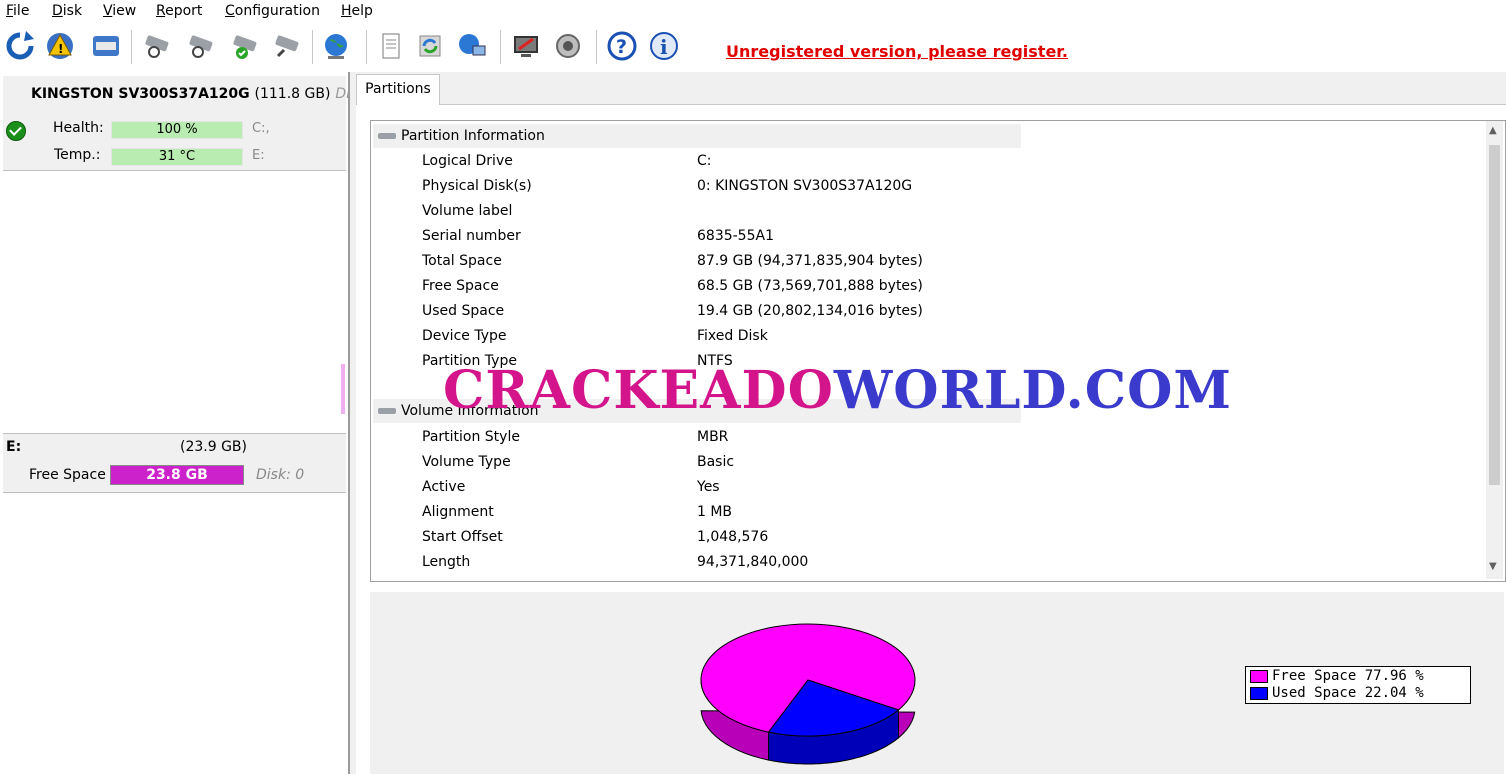  What do you see at coordinates (398, 89) in the screenshot?
I see `tab-partitions: Partitions` at bounding box center [398, 89].